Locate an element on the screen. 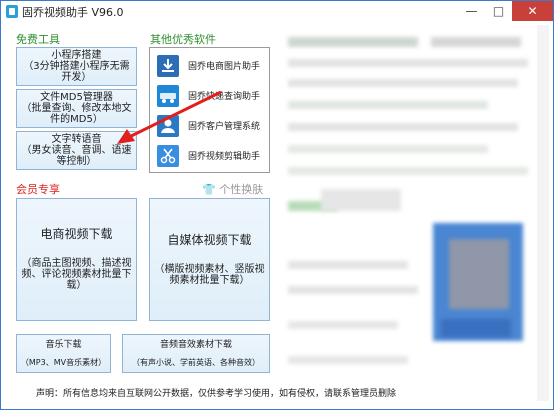 The height and width of the screenshot is (410, 554). ecommerce-video-download-button: 电商视频下载 （商品主图视频、描述视频、评论视频素材批量下载） is located at coordinates (76, 259).